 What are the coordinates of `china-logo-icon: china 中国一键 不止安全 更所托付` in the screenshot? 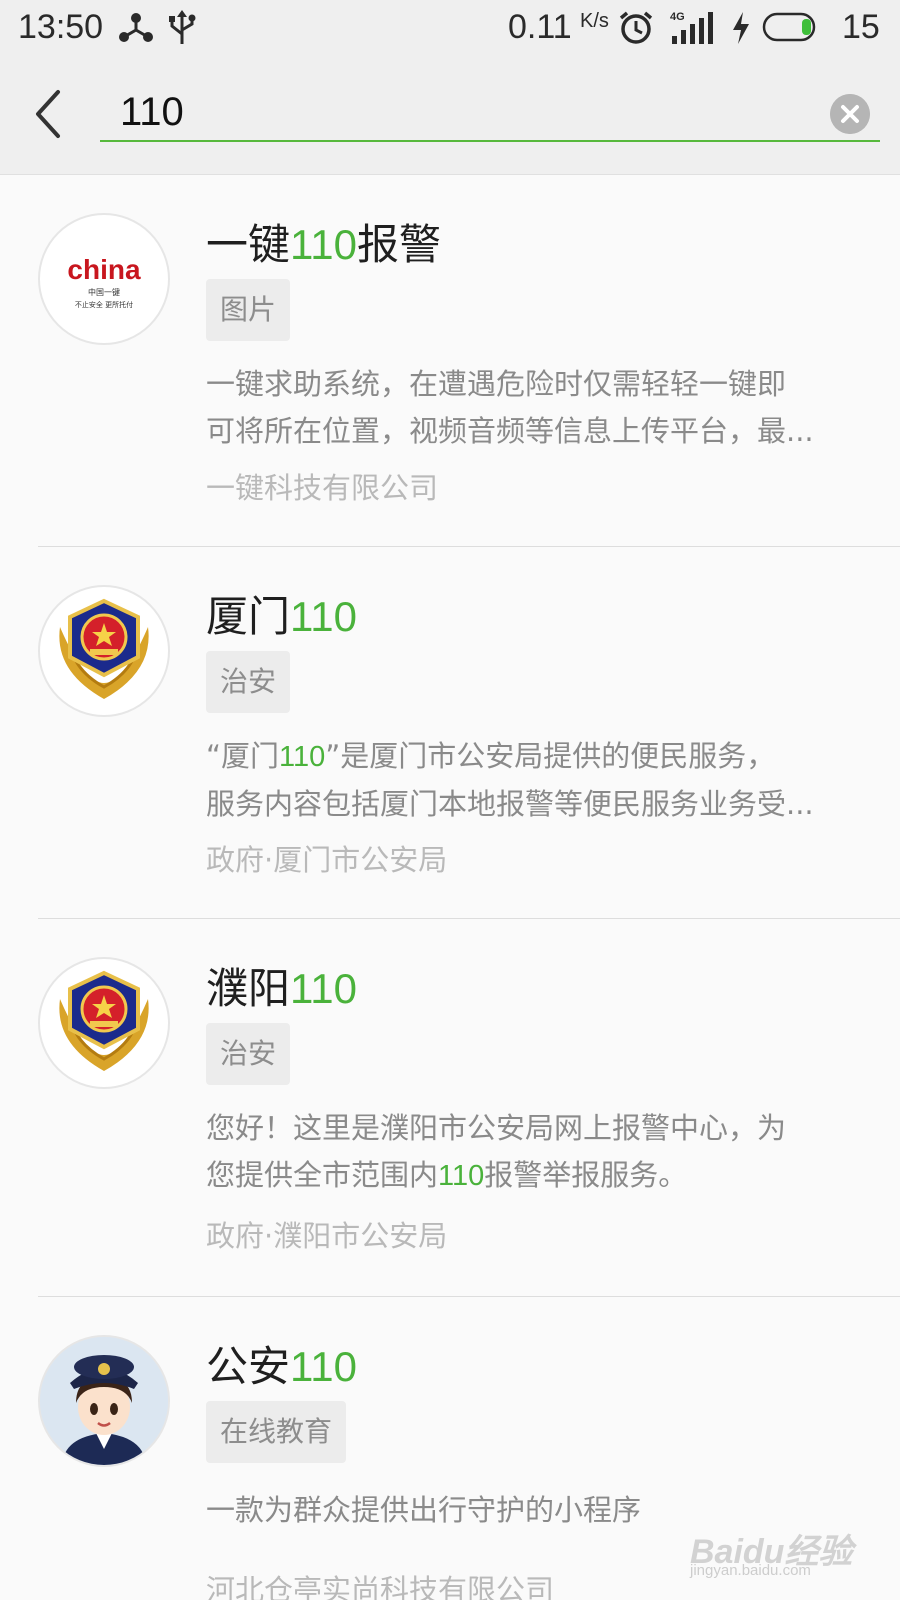 It's located at (104, 279).